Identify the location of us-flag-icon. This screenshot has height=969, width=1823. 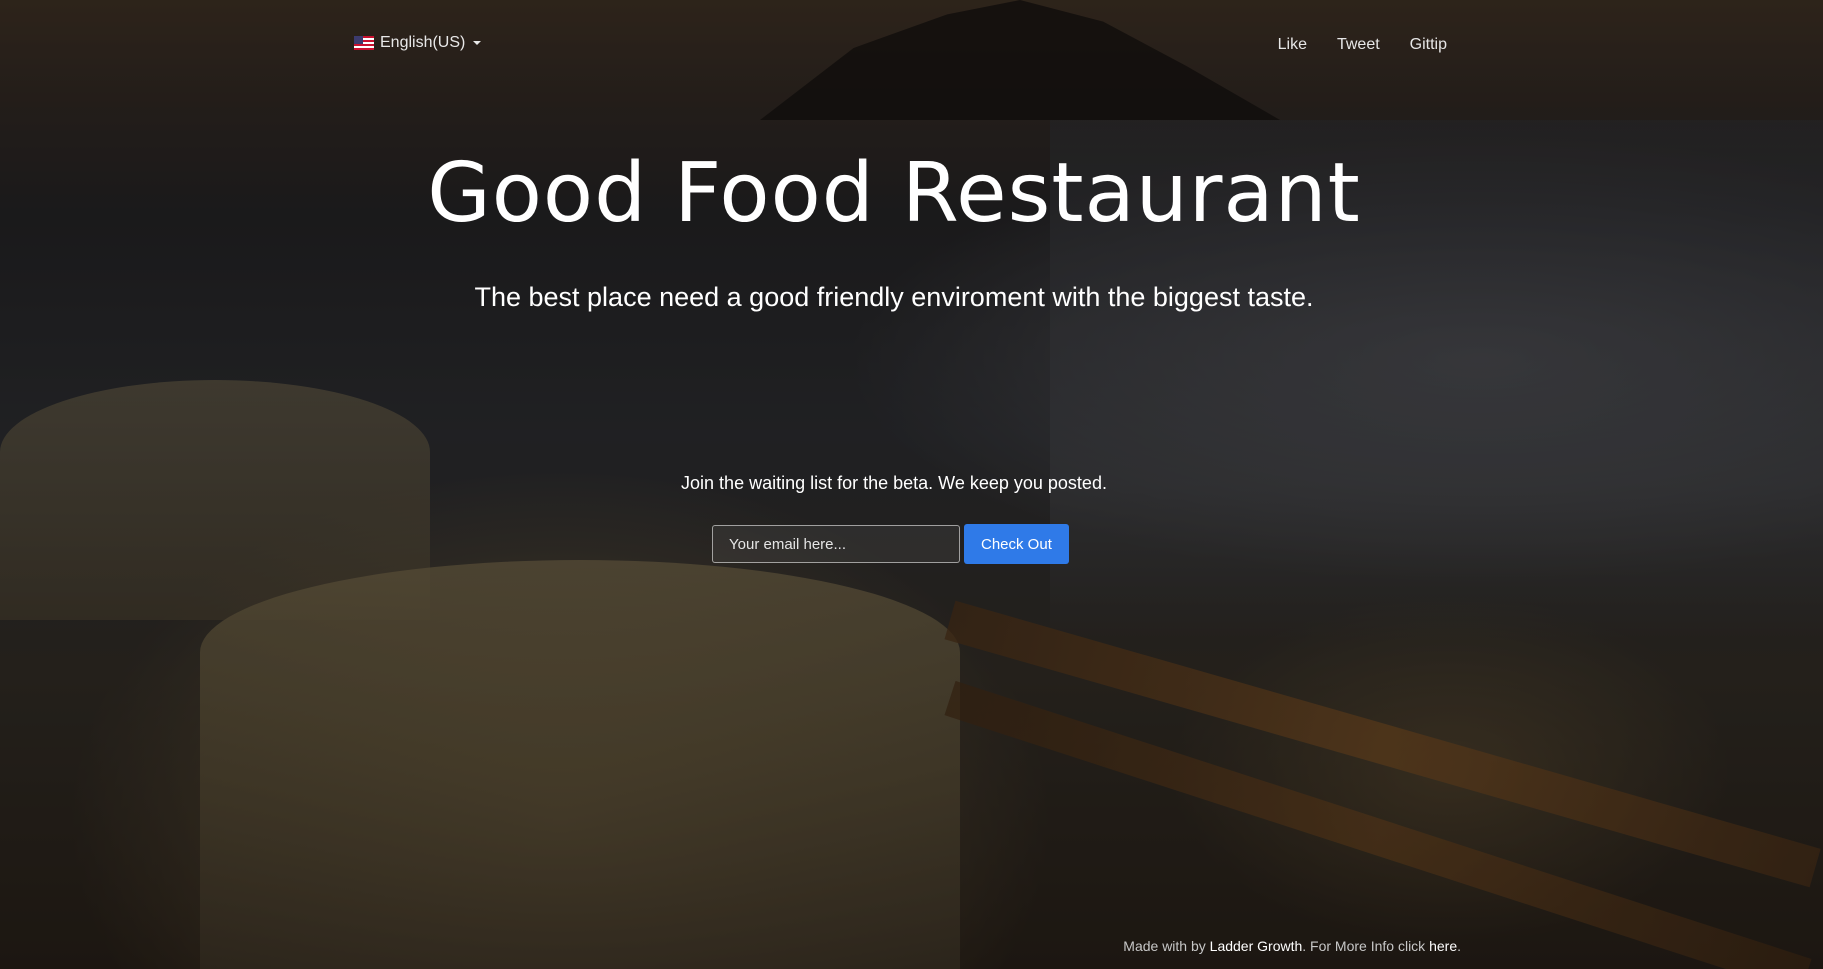
(364, 43).